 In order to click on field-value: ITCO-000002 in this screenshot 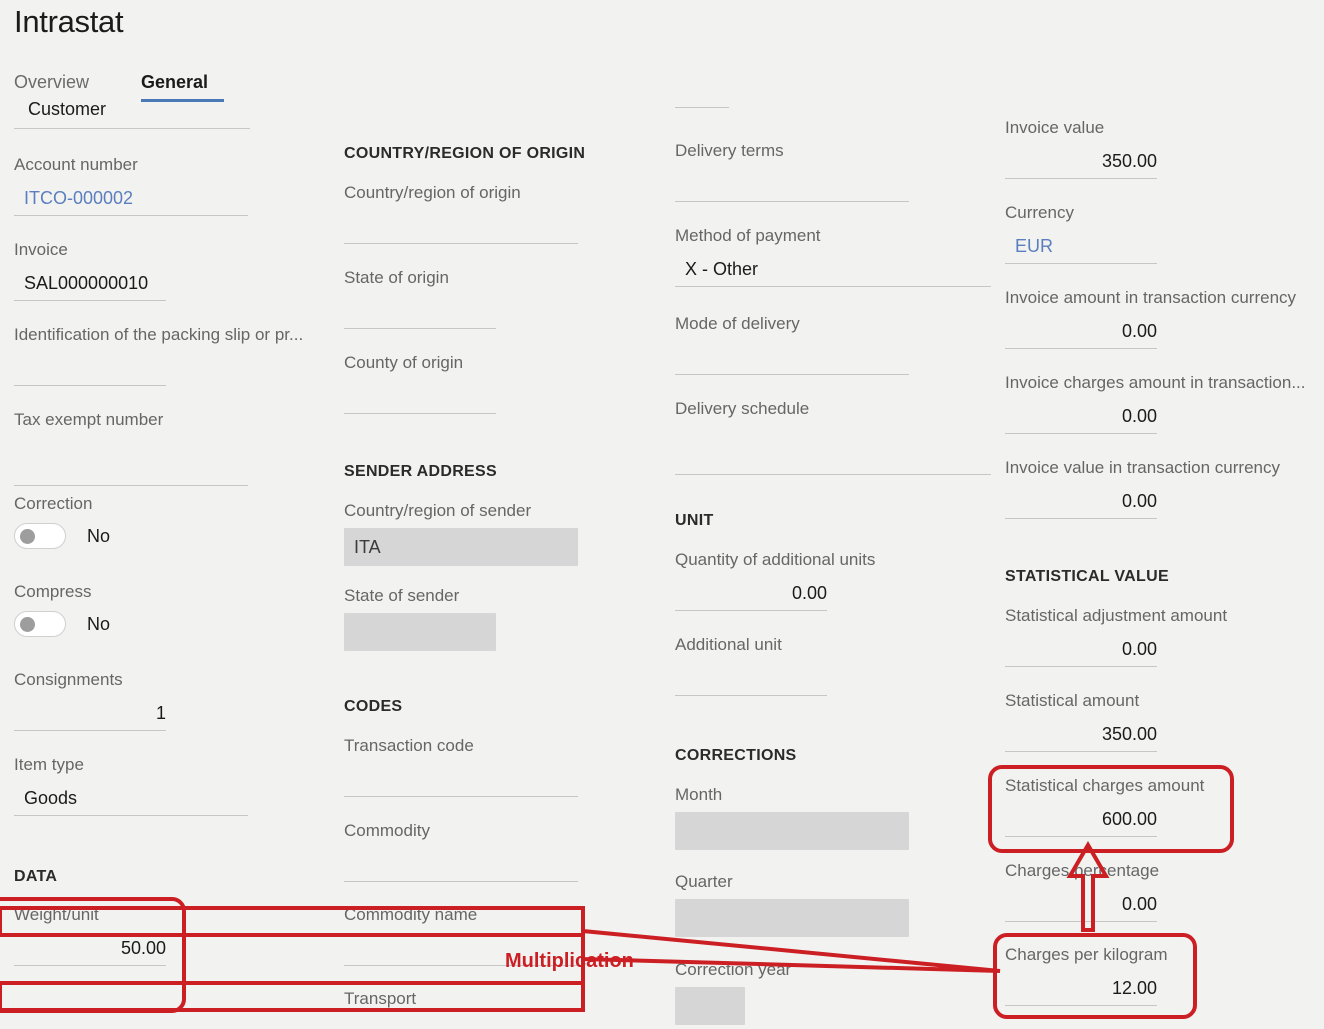, I will do `click(131, 198)`.